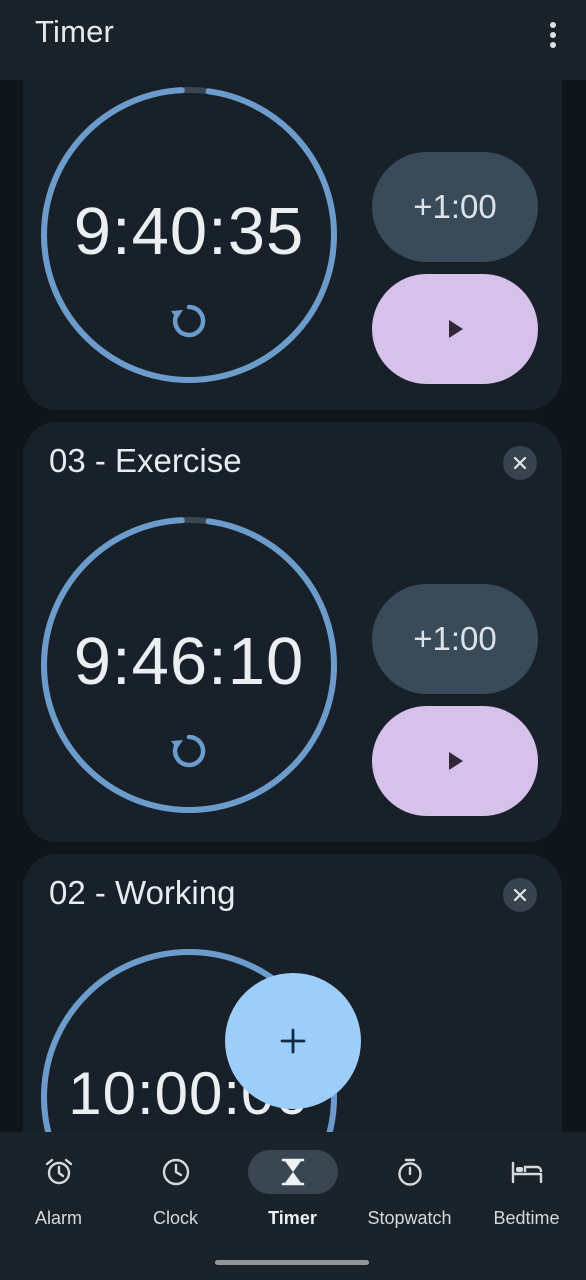 This screenshot has width=586, height=1280. What do you see at coordinates (58, 1218) in the screenshot?
I see `nav-label: Alarm` at bounding box center [58, 1218].